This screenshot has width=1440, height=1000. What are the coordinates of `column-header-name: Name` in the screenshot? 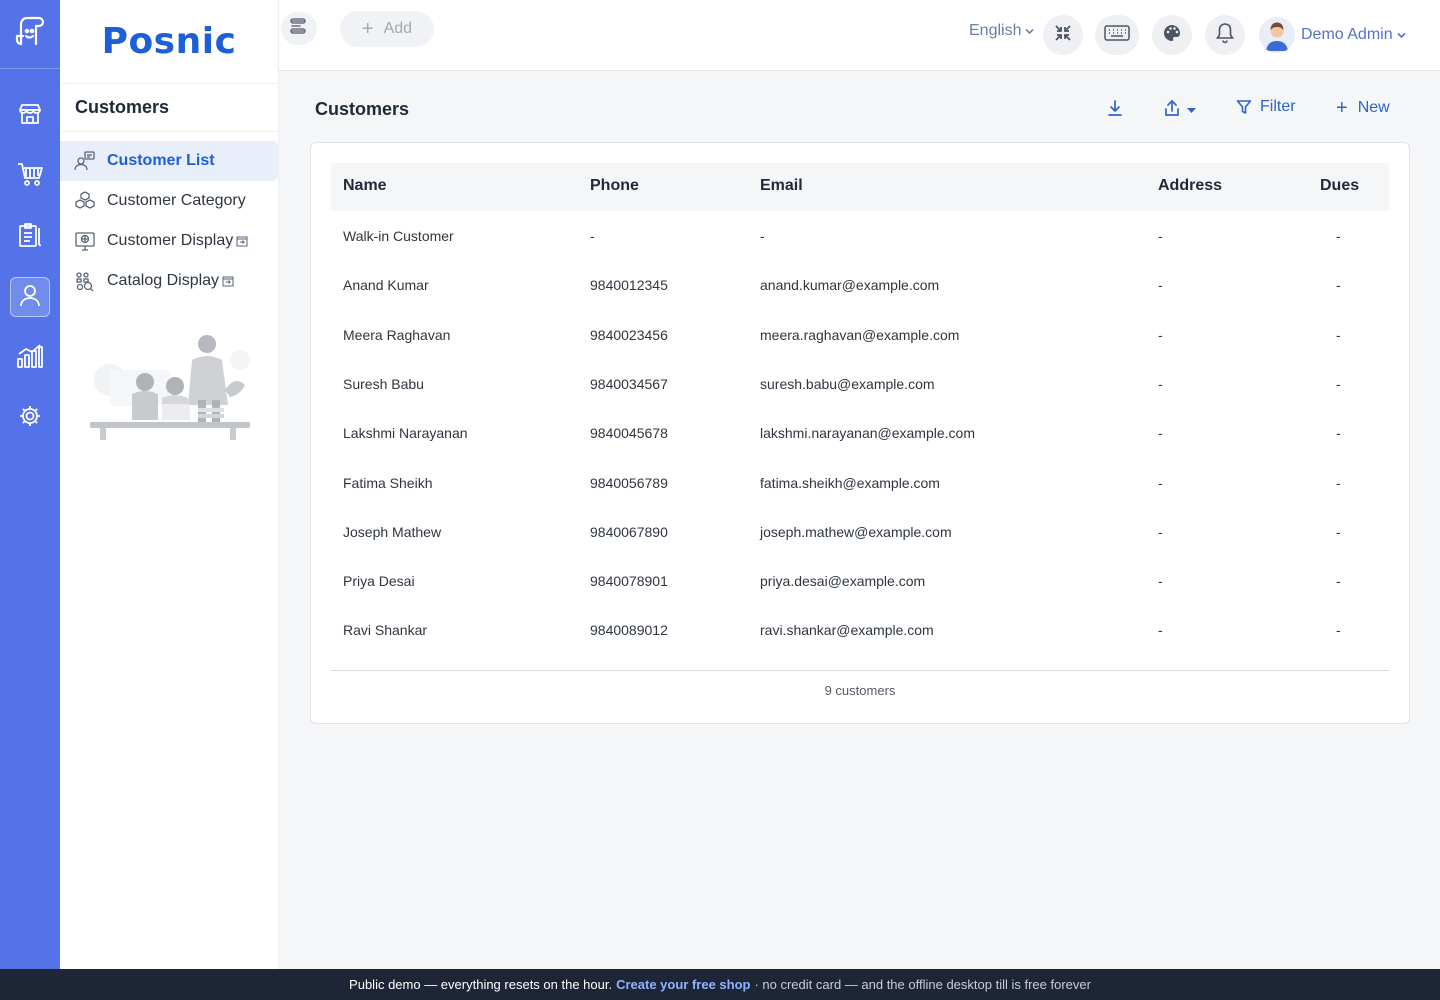 It's located at (365, 186).